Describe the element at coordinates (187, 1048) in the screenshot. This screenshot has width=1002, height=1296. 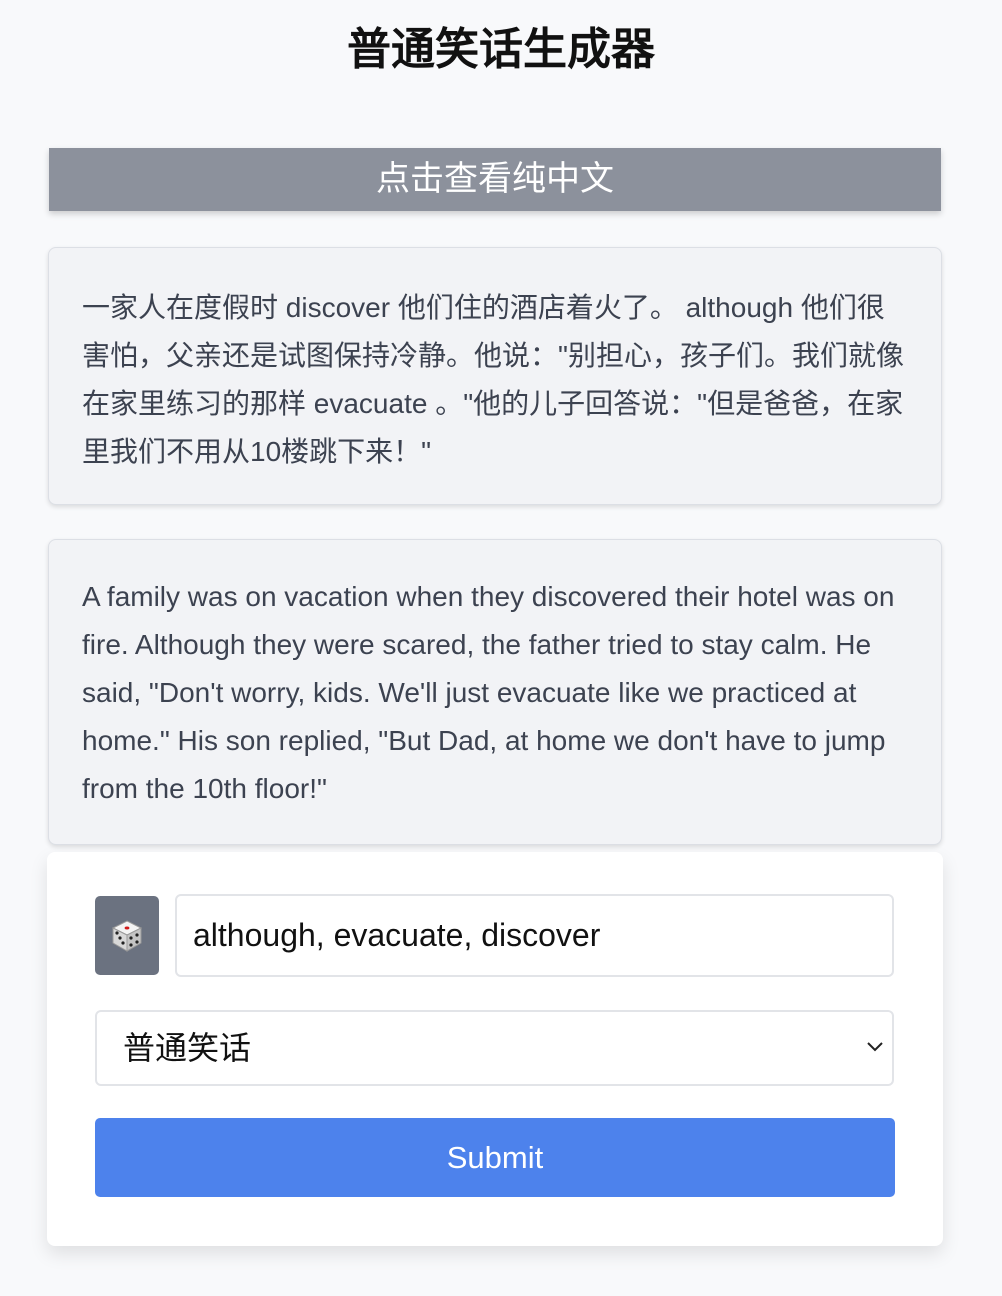
I see `joke-style-selected: 普通笑话` at that location.